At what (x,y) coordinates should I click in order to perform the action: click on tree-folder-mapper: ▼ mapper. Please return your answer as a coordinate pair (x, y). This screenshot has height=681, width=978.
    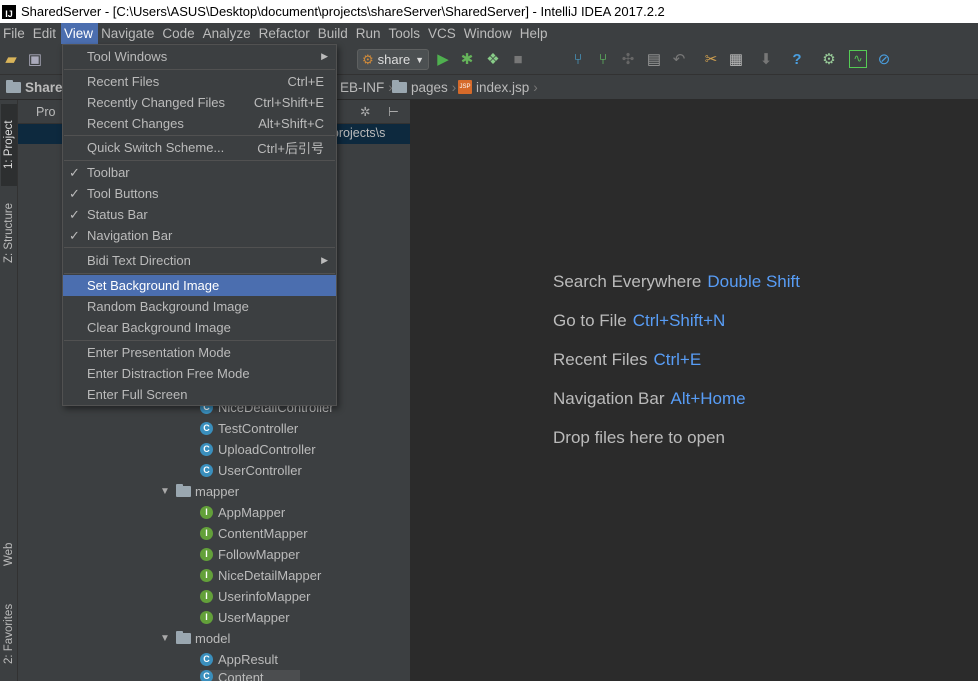
    Looking at the image, I should click on (198, 491).